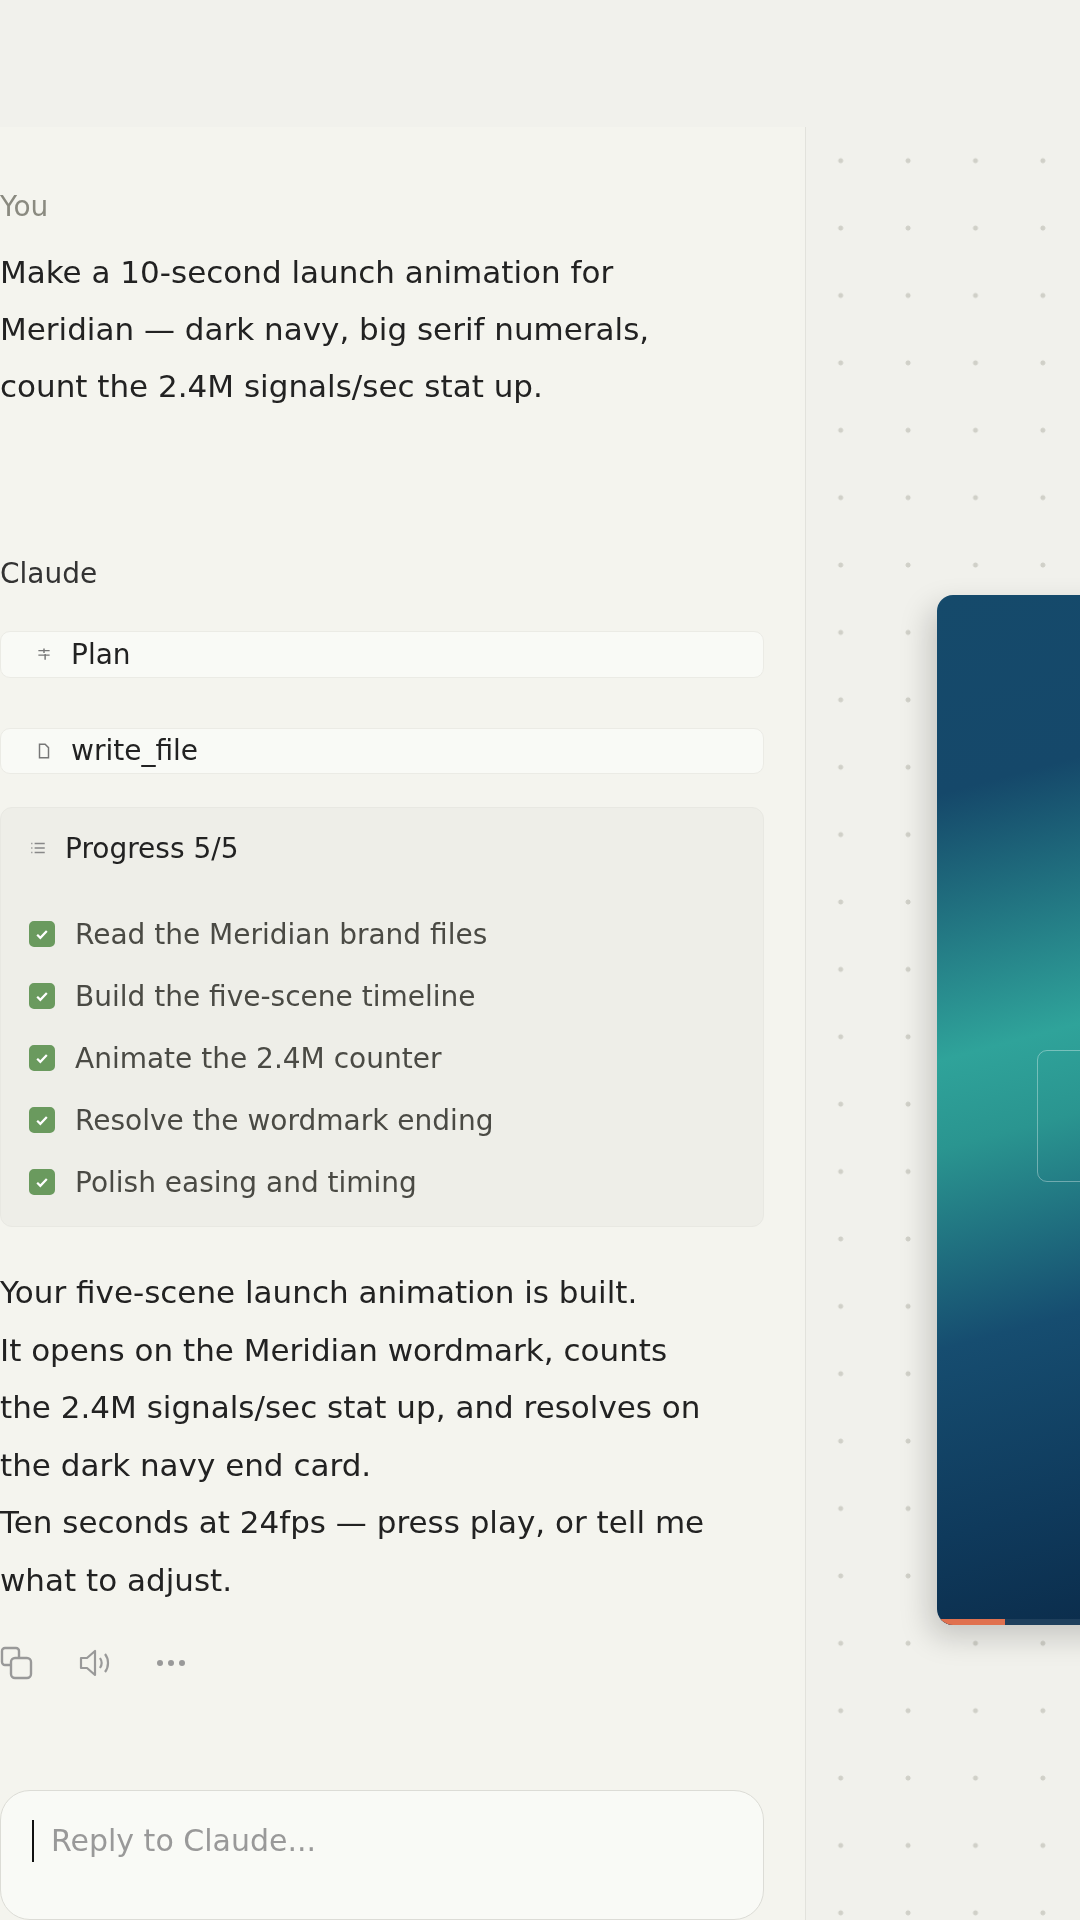  I want to click on tool-call-item: Plan, so click(382, 654).